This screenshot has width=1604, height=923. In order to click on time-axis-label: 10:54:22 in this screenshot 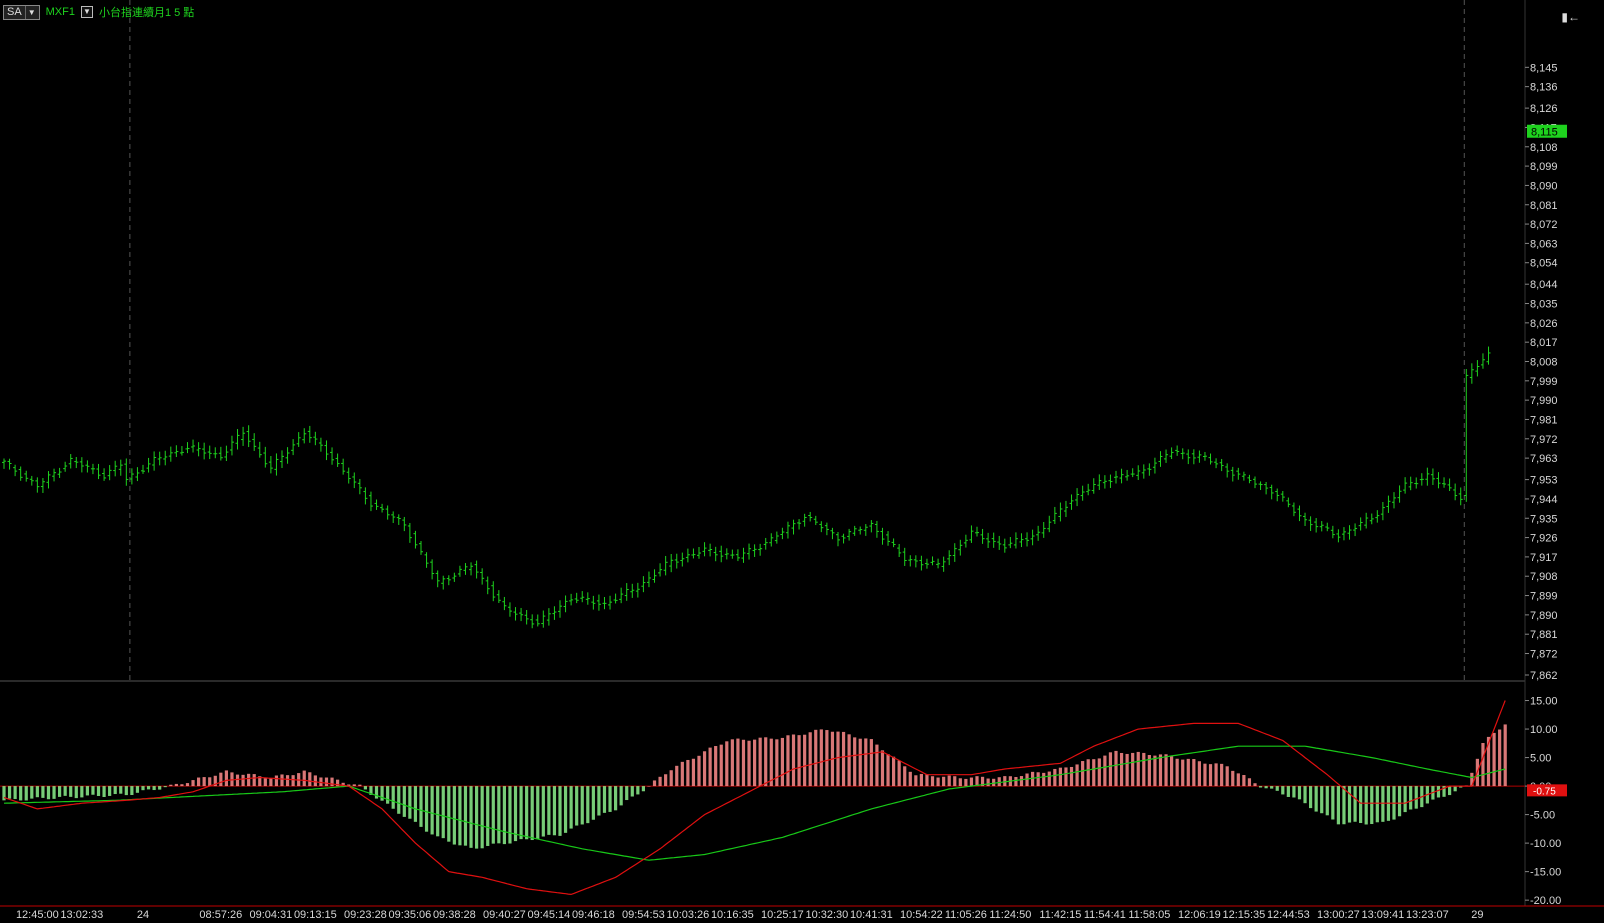, I will do `click(921, 915)`.